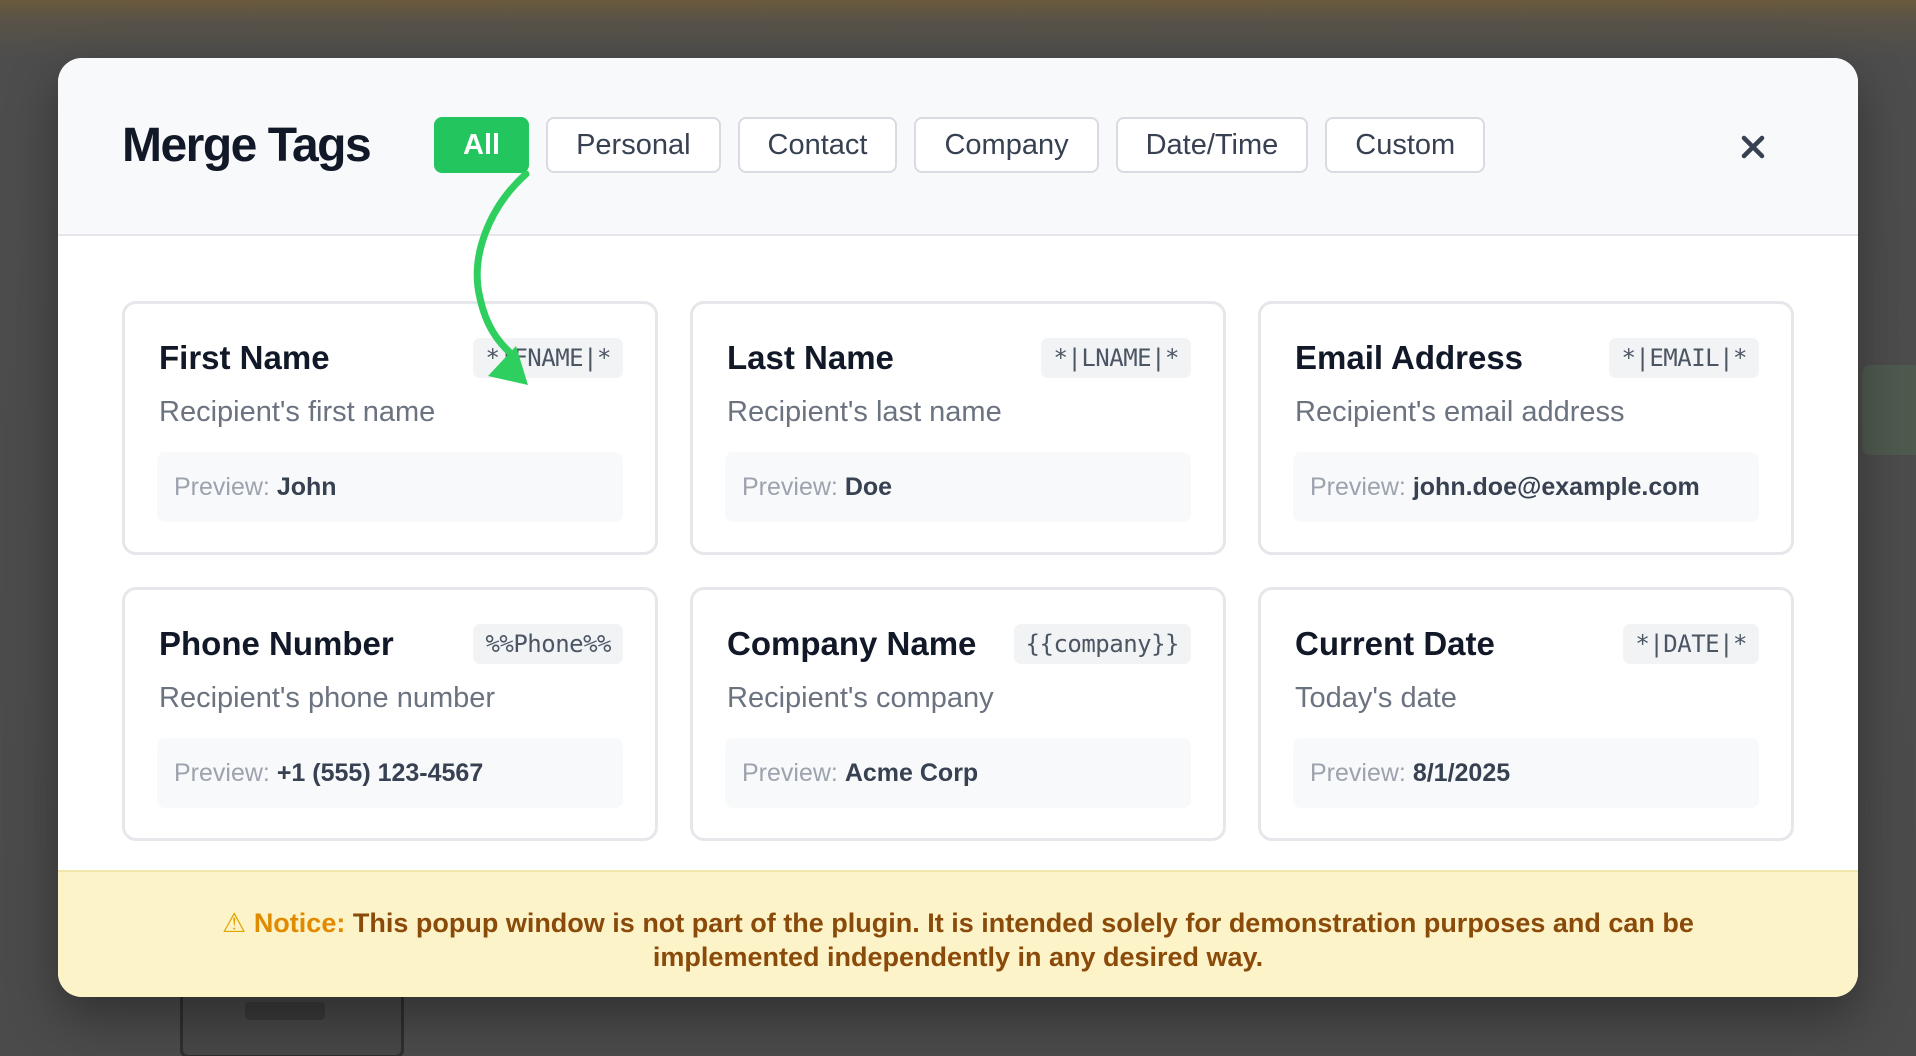 Image resolution: width=1916 pixels, height=1056 pixels. I want to click on preview-value: john.doe@example.com, so click(1556, 487).